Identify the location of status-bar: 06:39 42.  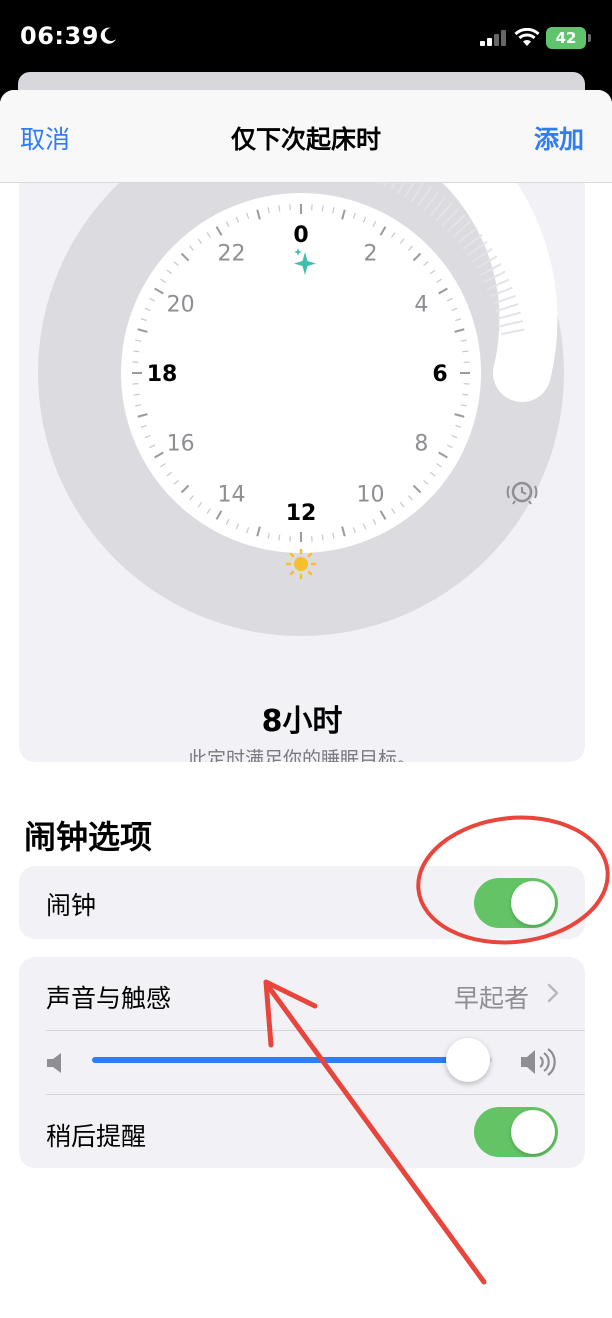
(306, 35).